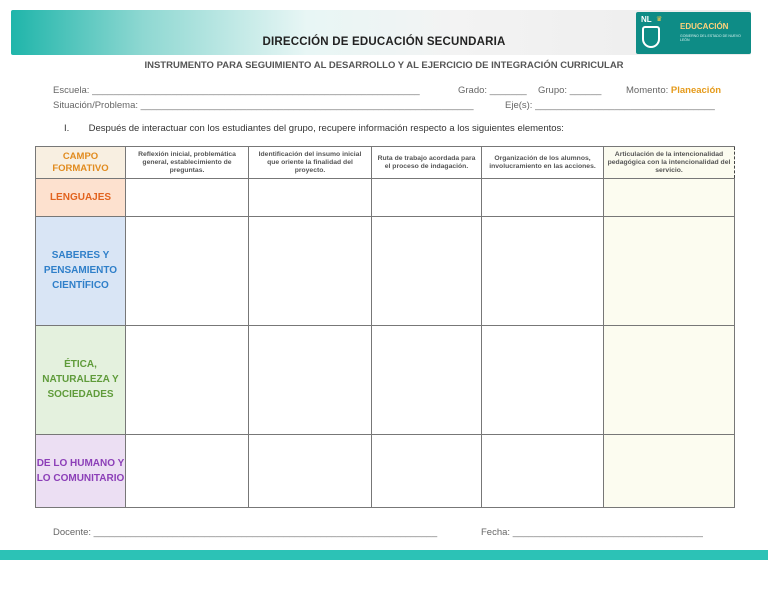 This screenshot has width=768, height=594. Describe the element at coordinates (651, 37) in the screenshot. I see `shield-icon` at that location.